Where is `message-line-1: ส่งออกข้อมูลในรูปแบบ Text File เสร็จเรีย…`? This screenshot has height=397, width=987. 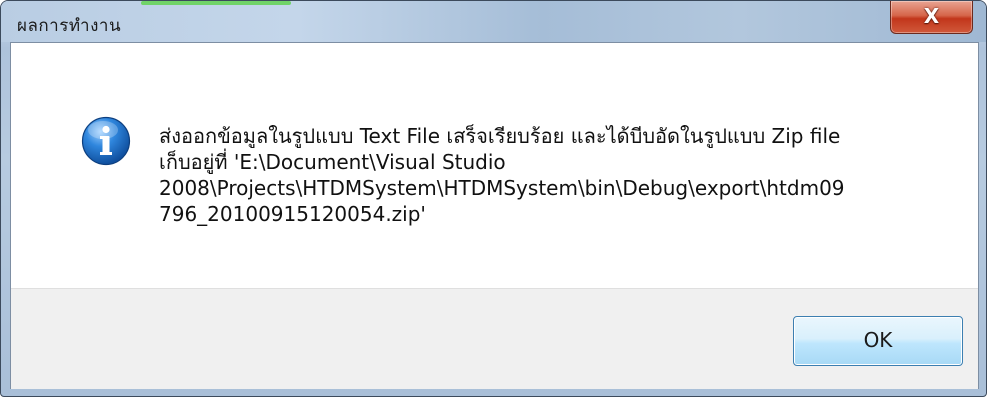 message-line-1: ส่งออกข้อมูลในรูปแบบ Text File เสร็จเรีย… is located at coordinates (500, 136).